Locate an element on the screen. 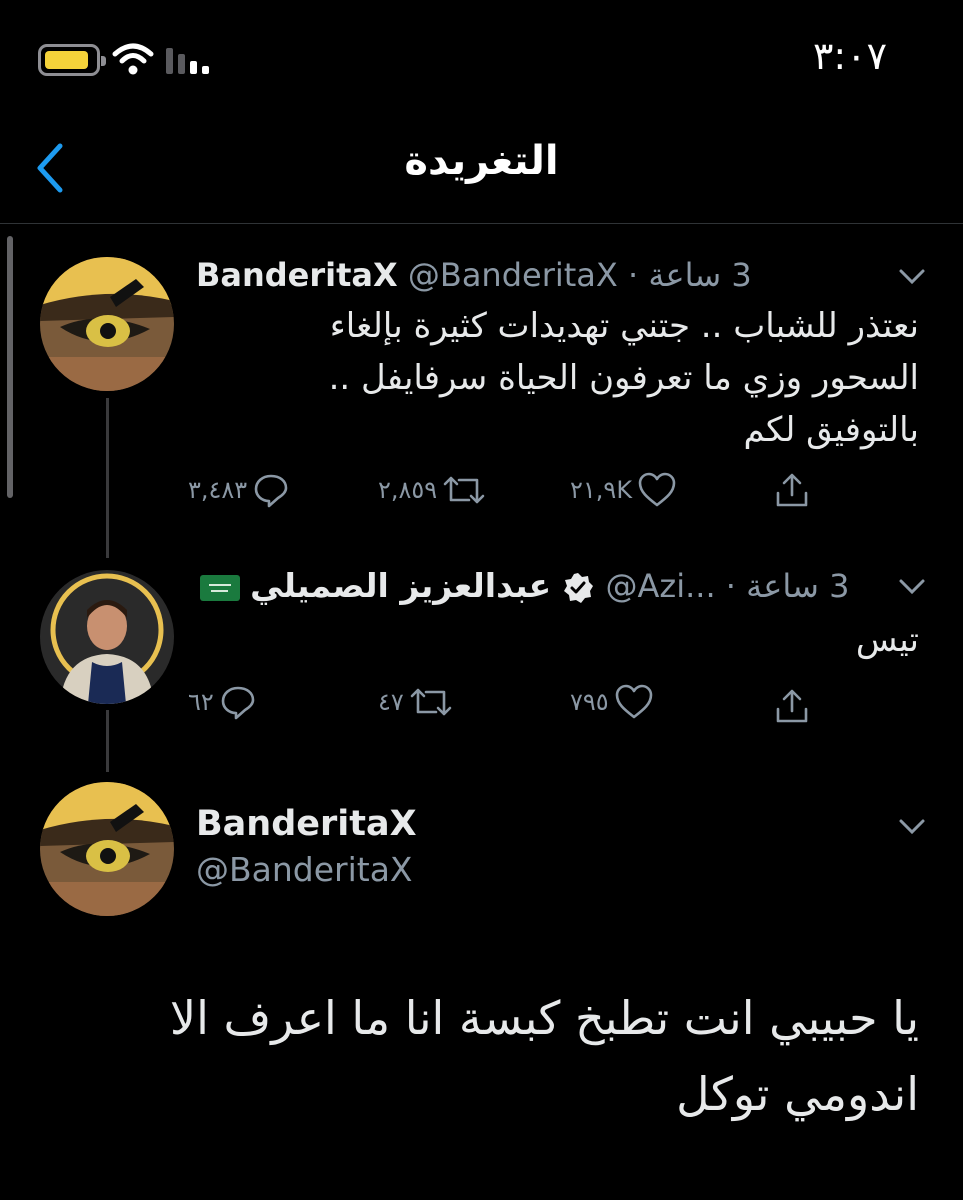 The image size is (963, 1200). retweet-button: ٤٧ is located at coordinates (416, 702).